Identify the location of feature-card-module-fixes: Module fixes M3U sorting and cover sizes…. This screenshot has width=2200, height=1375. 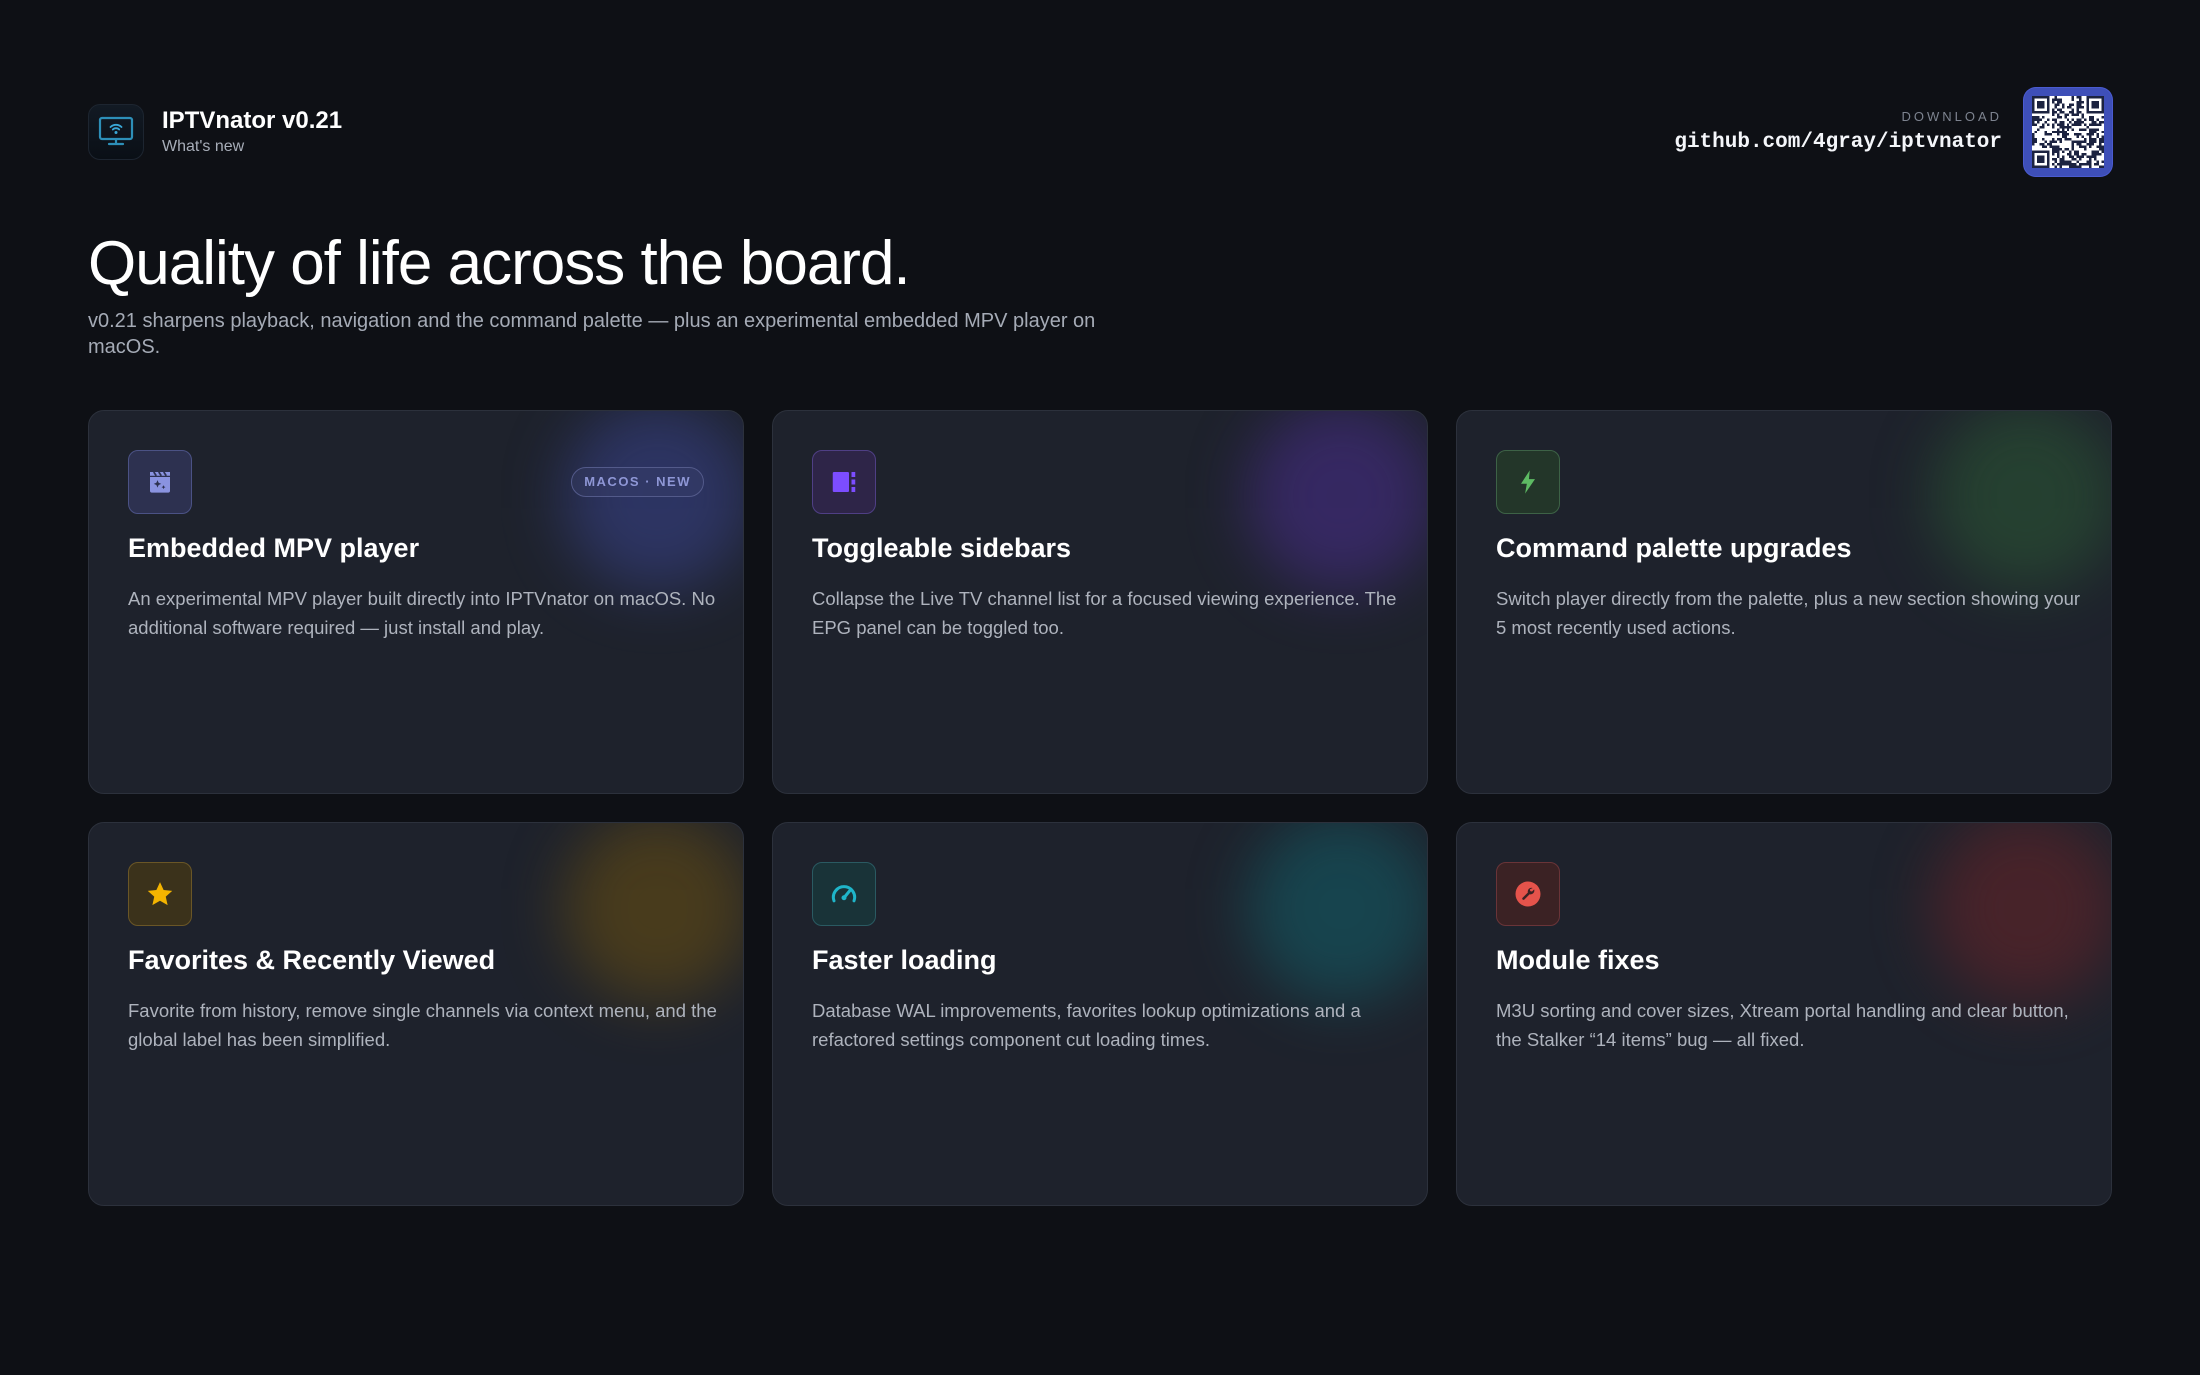
(1784, 1014).